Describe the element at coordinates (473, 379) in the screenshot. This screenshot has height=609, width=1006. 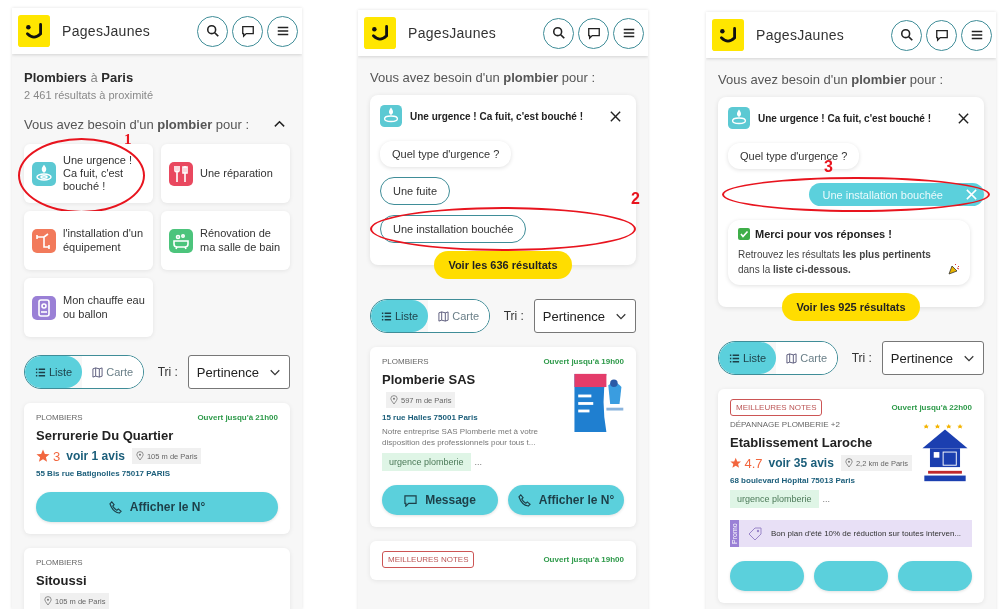
I see `business-name: Plomberie SAS` at that location.